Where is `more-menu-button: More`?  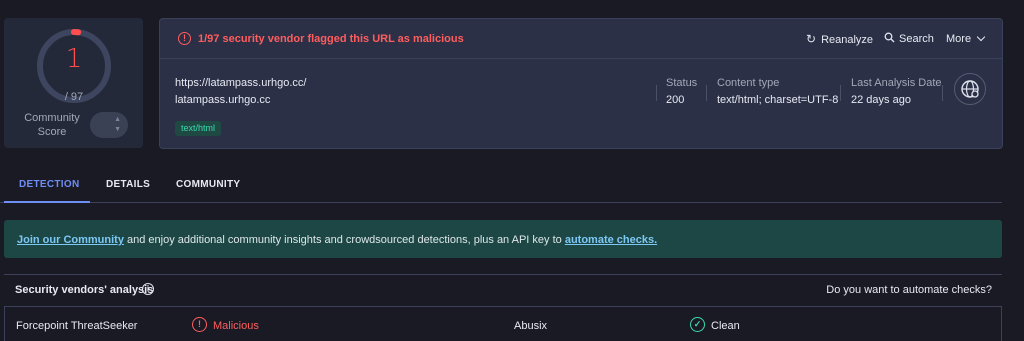
more-menu-button: More is located at coordinates (966, 39).